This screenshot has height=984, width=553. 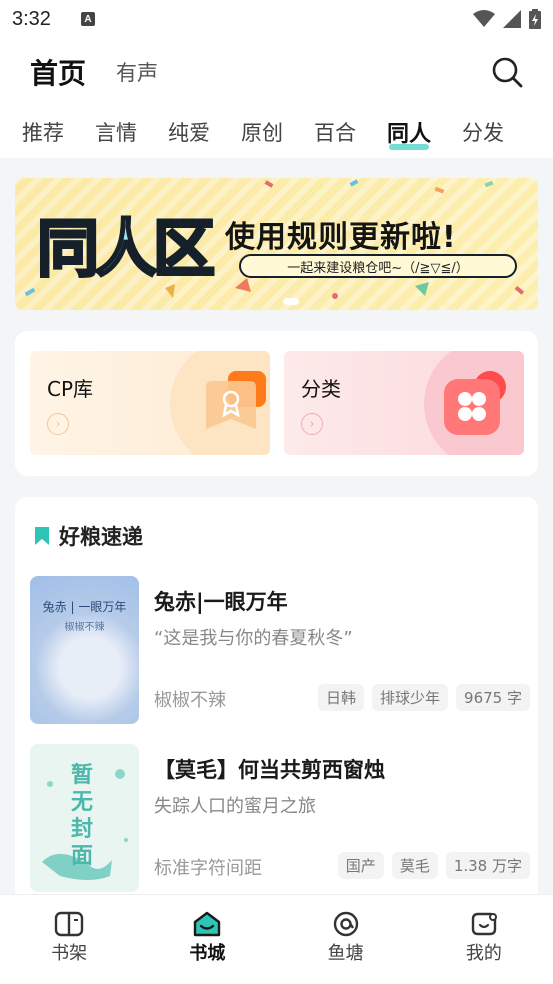 I want to click on banner-subline: 一起来建设粮仓吧~（/≧▽≦/）, so click(x=378, y=266).